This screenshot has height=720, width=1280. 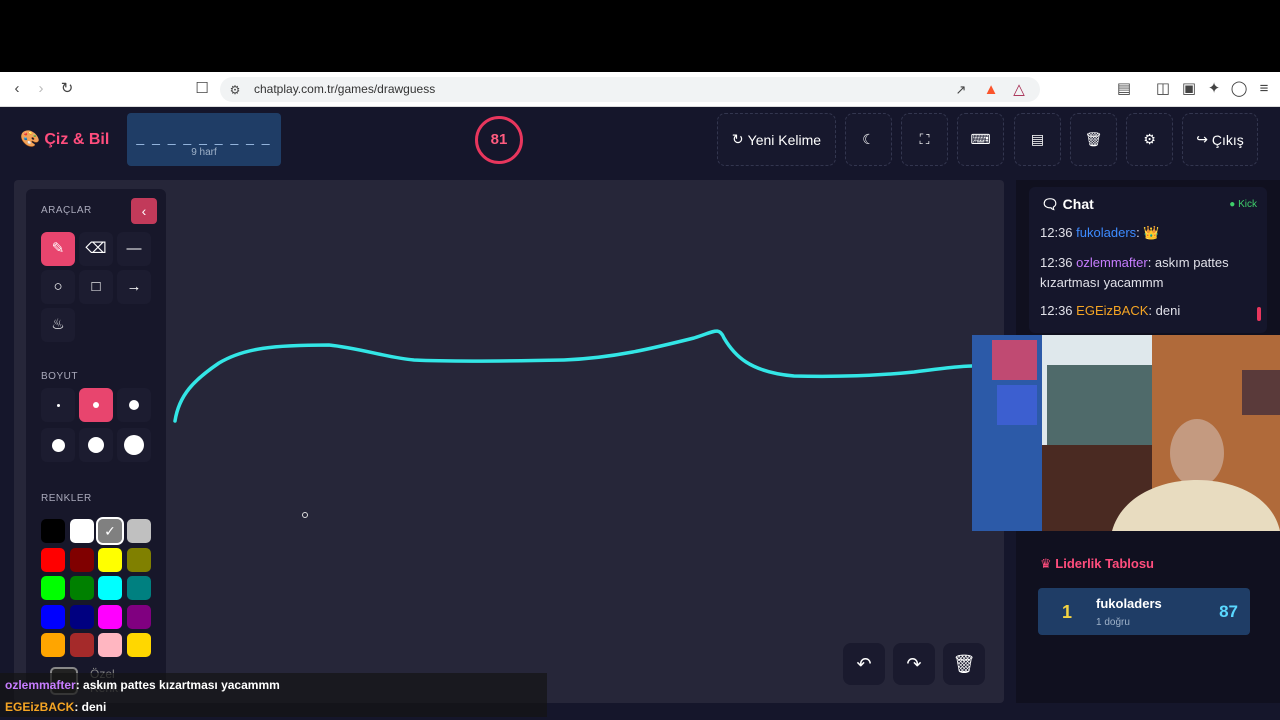 What do you see at coordinates (204, 137) in the screenshot?
I see `word-pattern: _ _ _ _ _ _ _ _ _` at bounding box center [204, 137].